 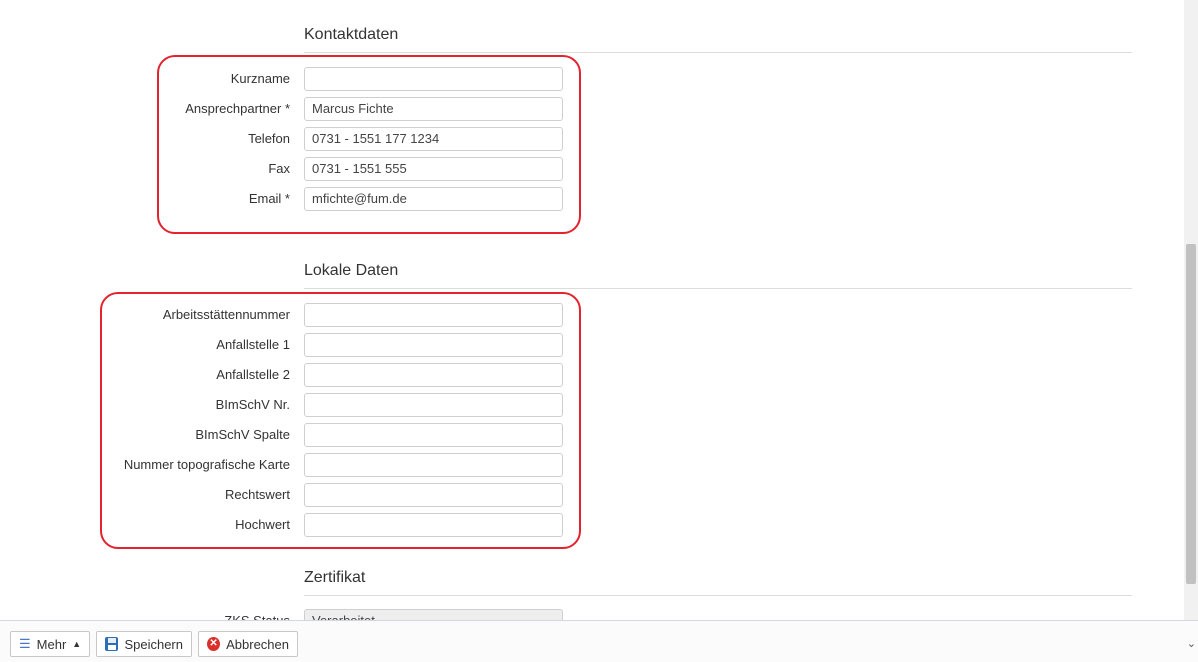 I want to click on rechtswert-input, so click(x=433, y=495).